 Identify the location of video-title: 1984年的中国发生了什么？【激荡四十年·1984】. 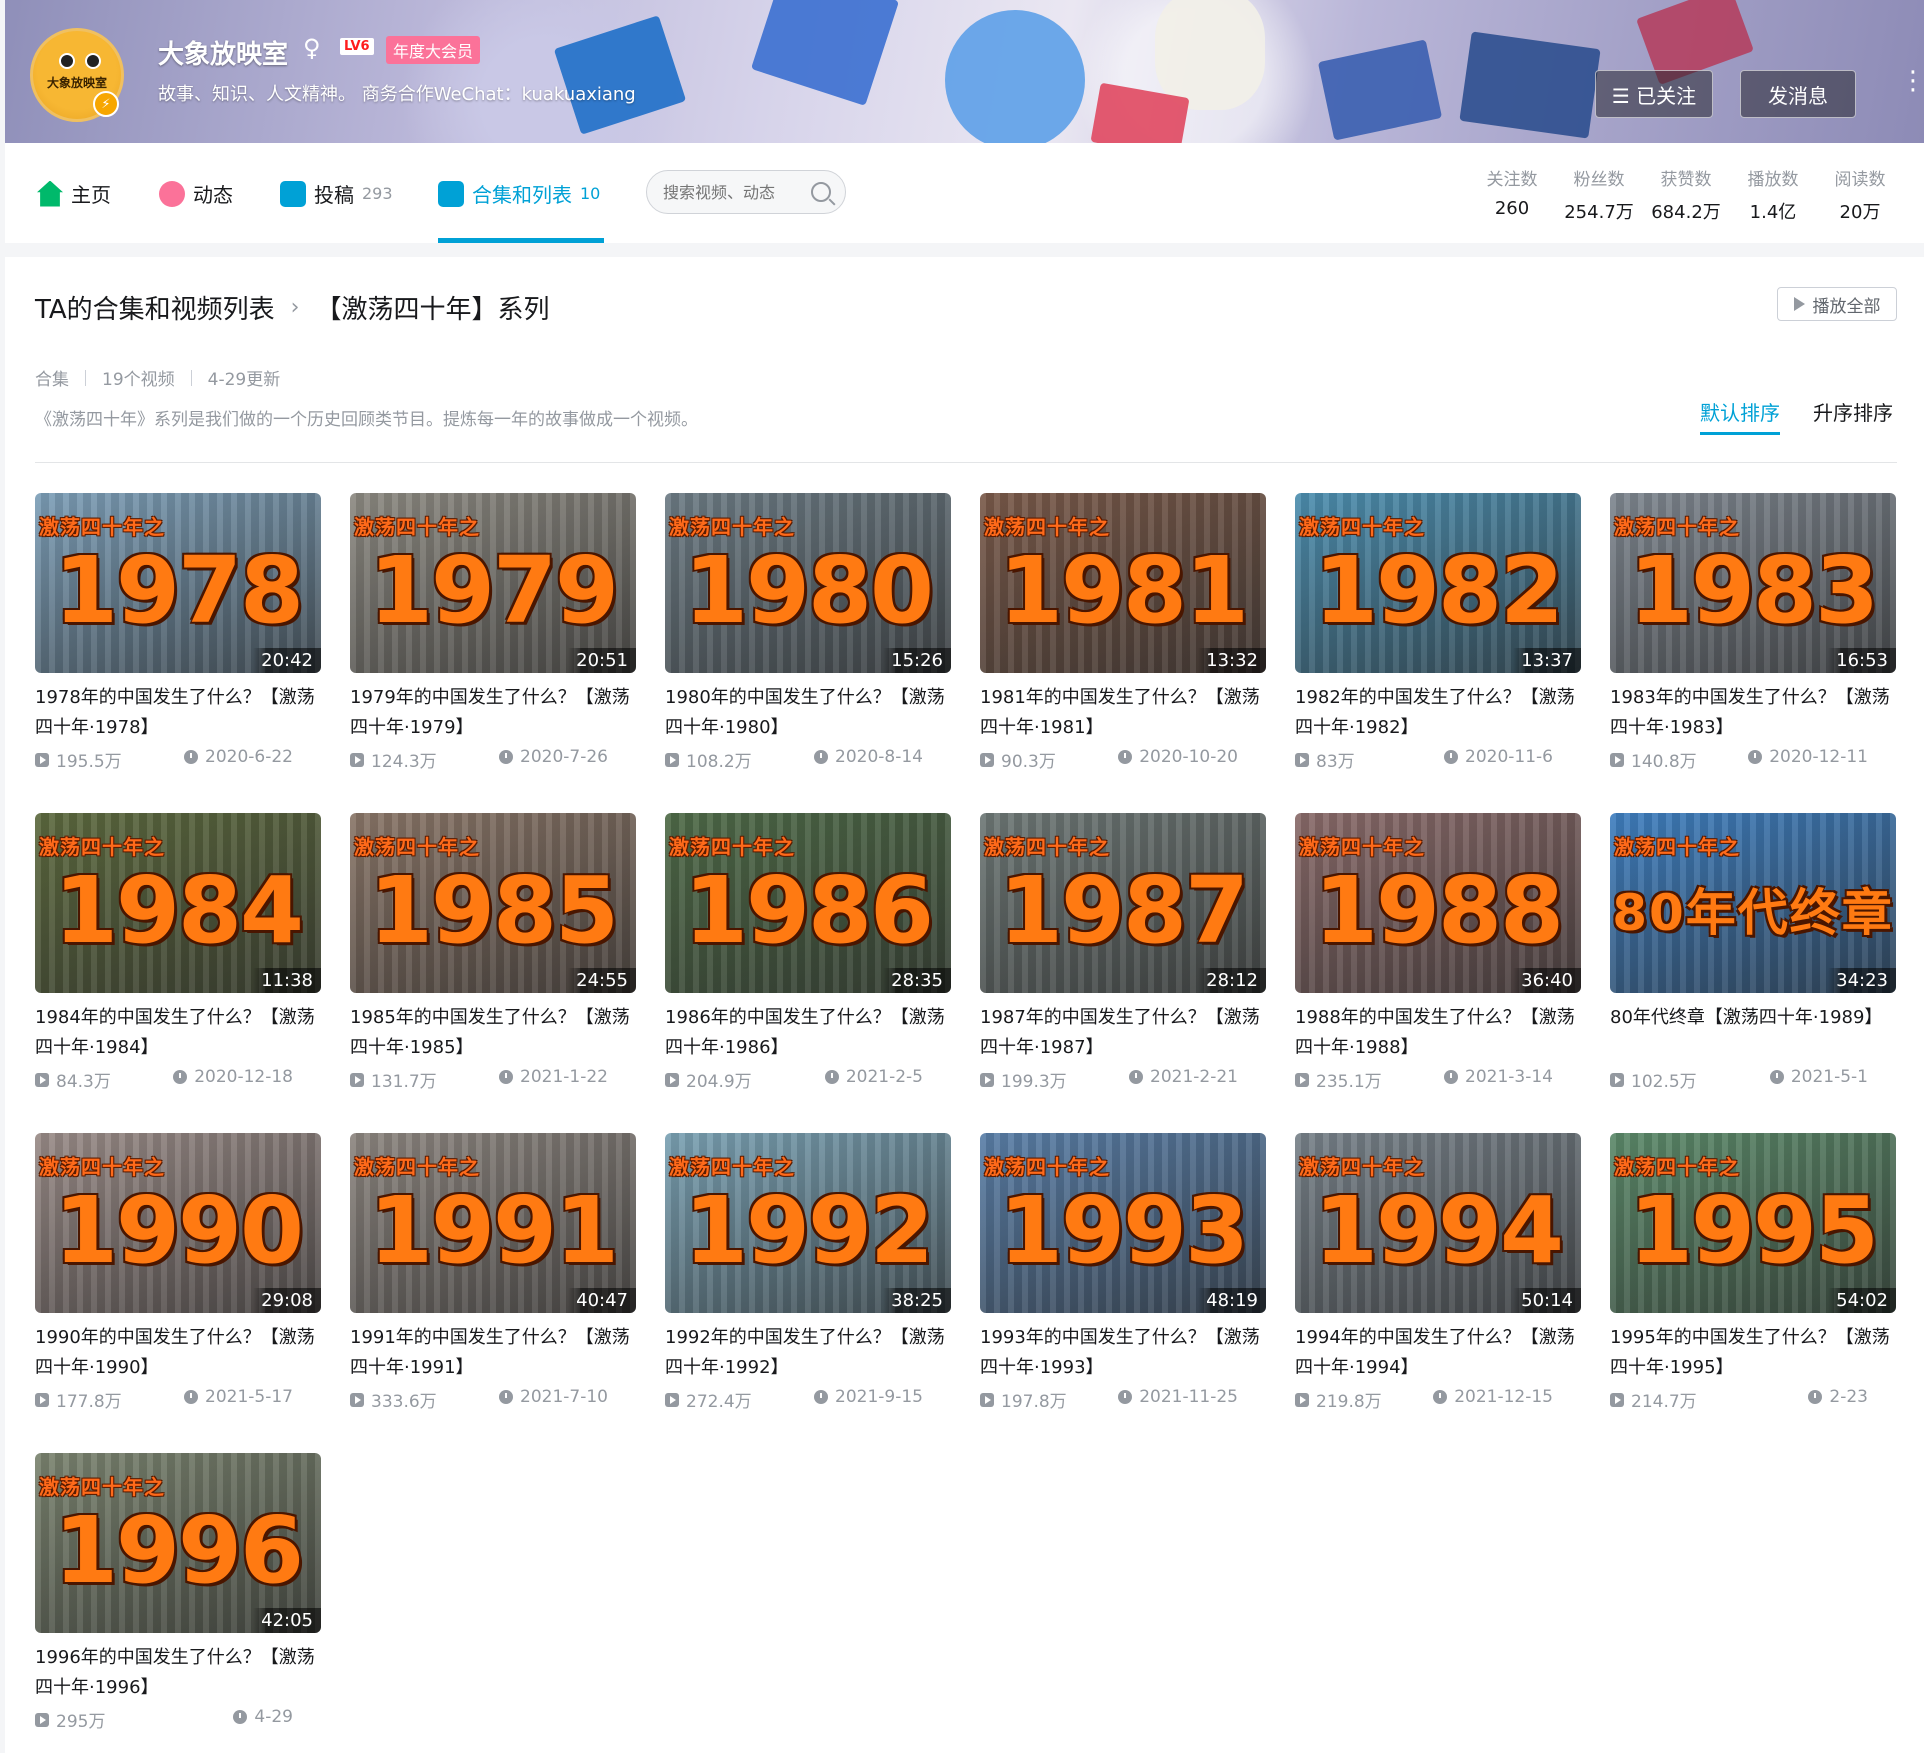
(178, 1033).